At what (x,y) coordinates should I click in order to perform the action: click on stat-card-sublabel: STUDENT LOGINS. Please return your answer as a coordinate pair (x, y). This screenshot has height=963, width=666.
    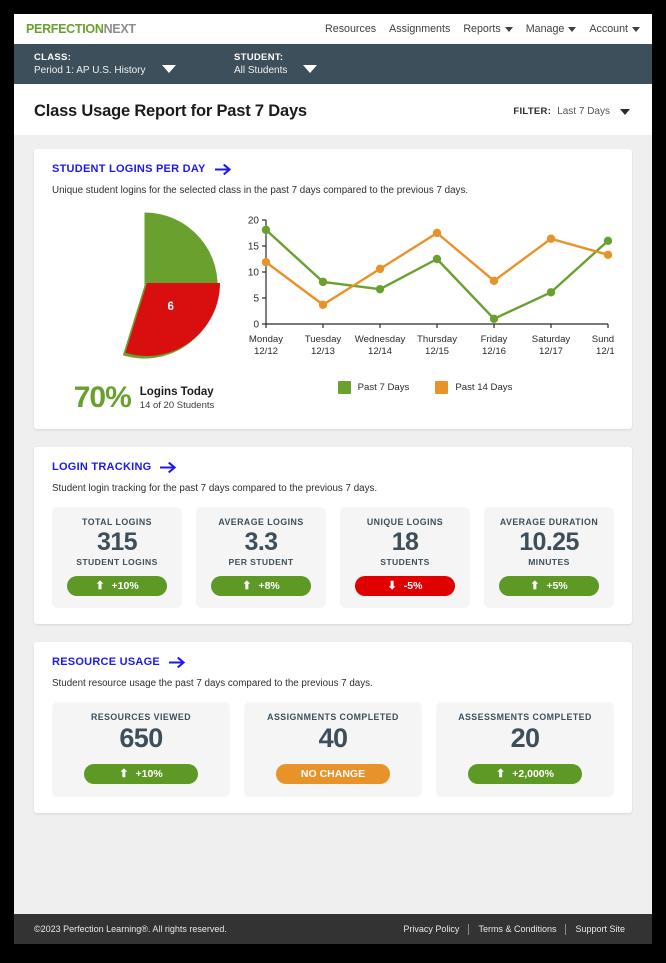
    Looking at the image, I should click on (117, 562).